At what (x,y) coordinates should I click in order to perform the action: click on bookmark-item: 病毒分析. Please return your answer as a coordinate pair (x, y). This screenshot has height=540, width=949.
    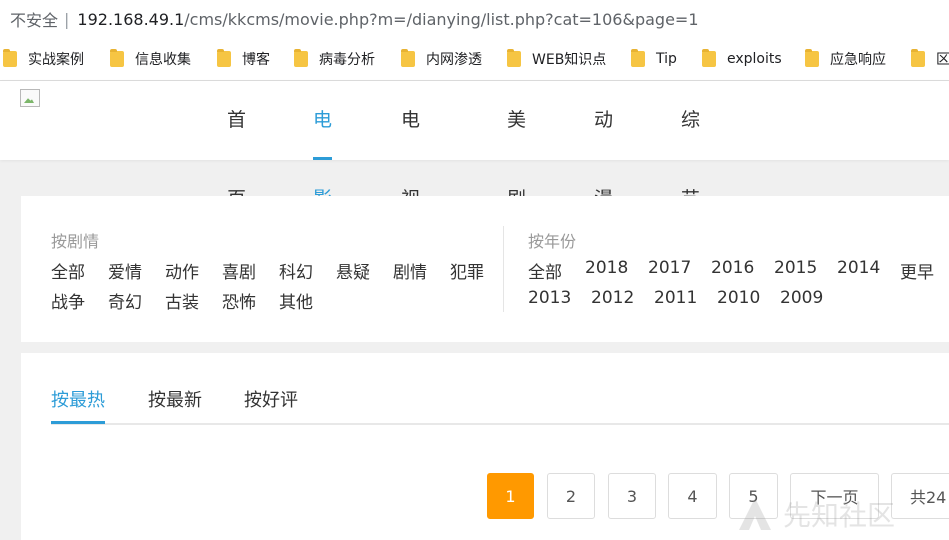
    Looking at the image, I should click on (334, 59).